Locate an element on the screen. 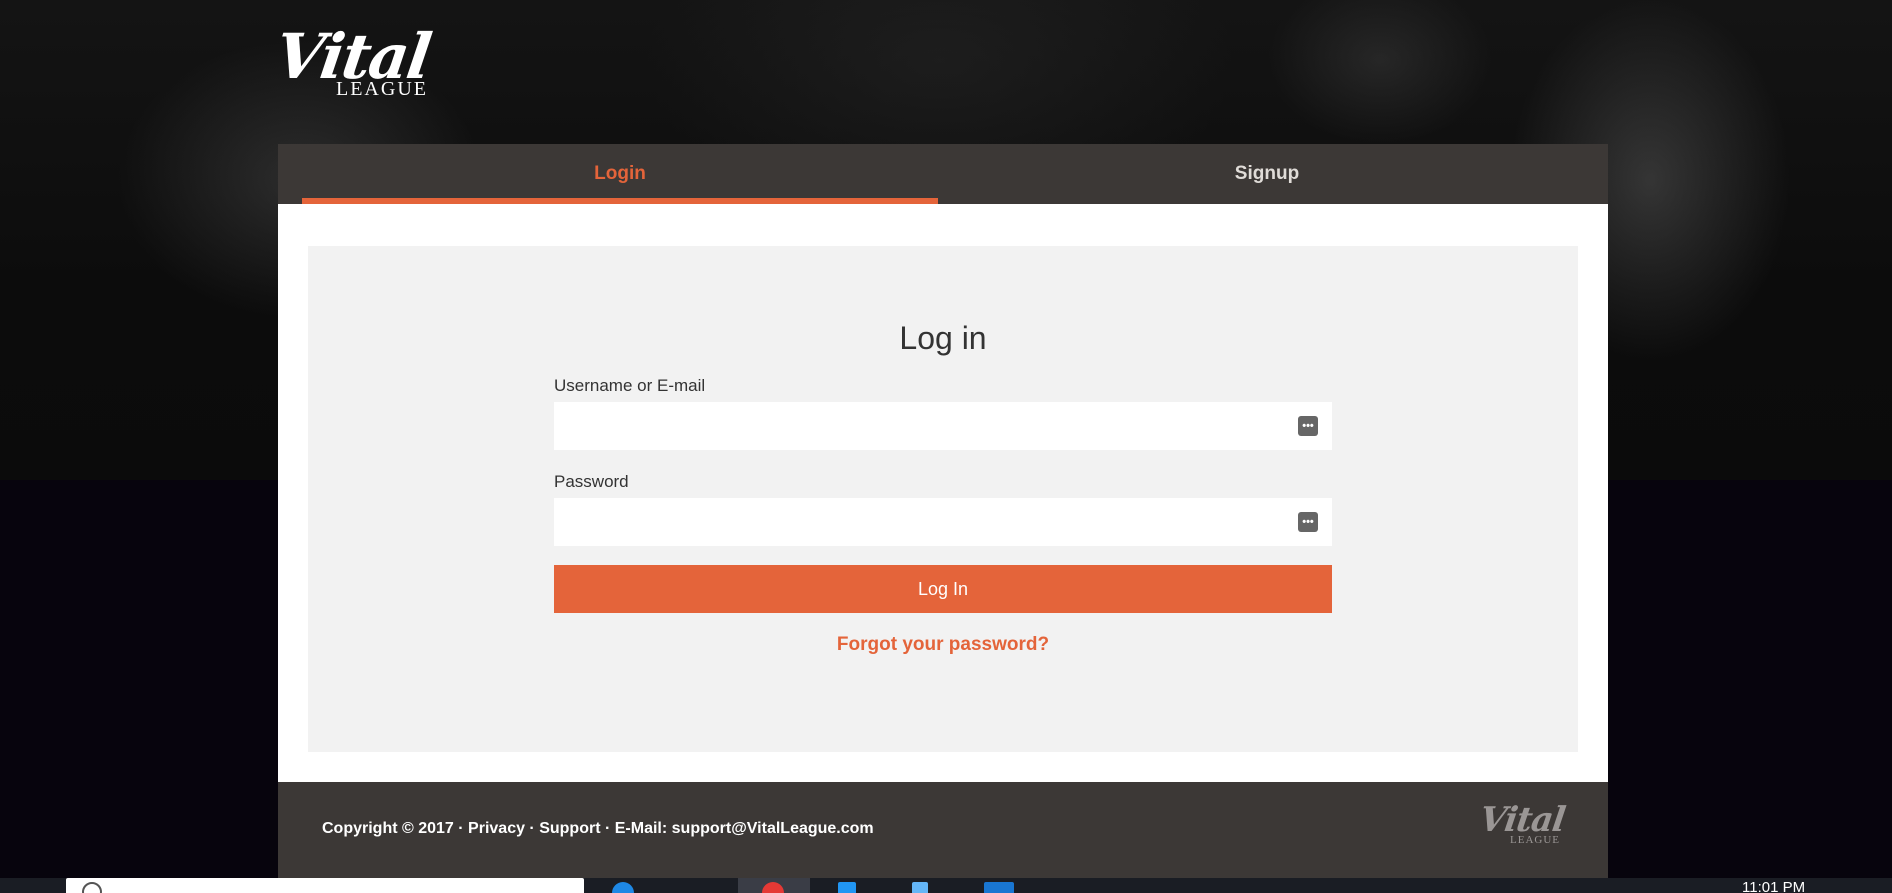  footer-copyright: Copyright © 2017 · is located at coordinates (395, 828).